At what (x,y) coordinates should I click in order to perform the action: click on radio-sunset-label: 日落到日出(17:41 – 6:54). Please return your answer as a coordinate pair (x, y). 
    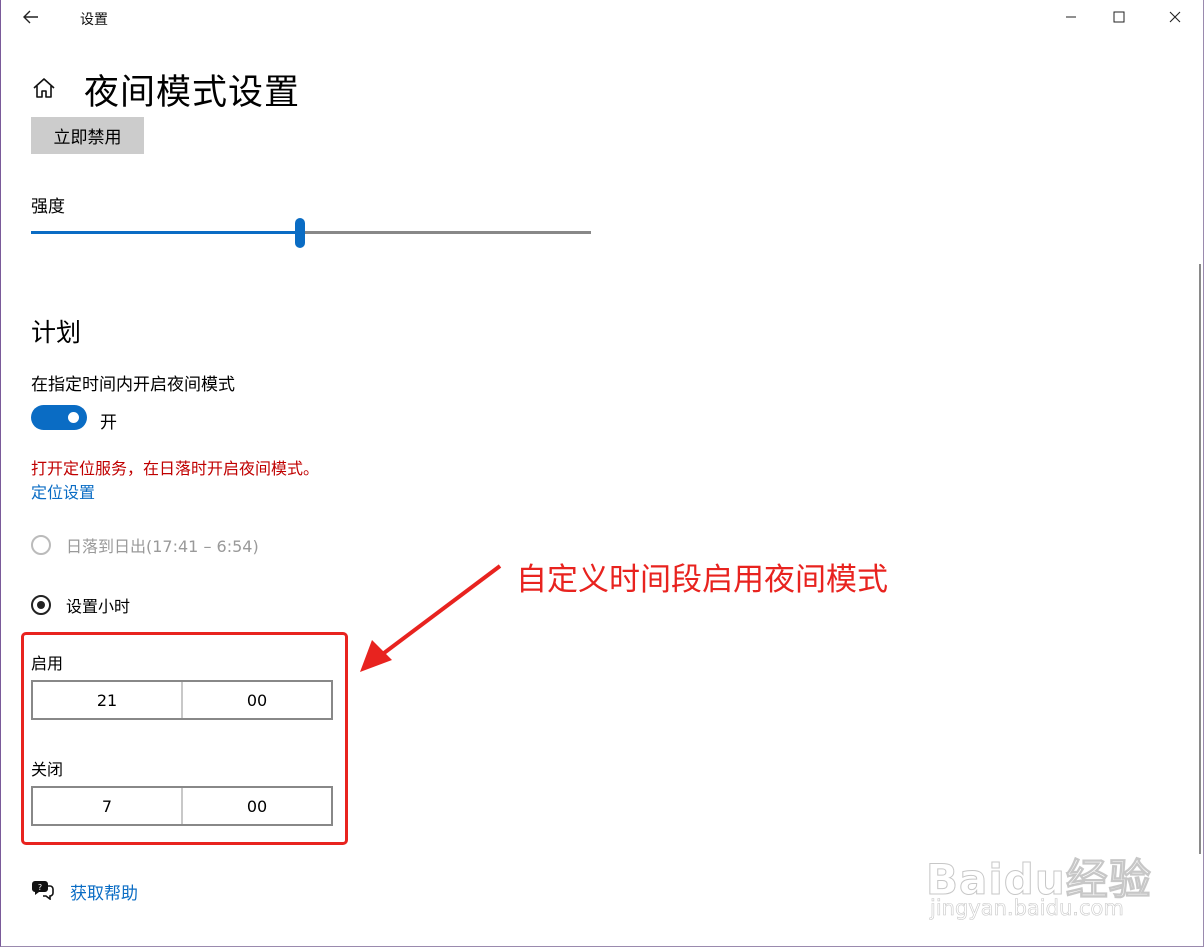
    Looking at the image, I should click on (162, 546).